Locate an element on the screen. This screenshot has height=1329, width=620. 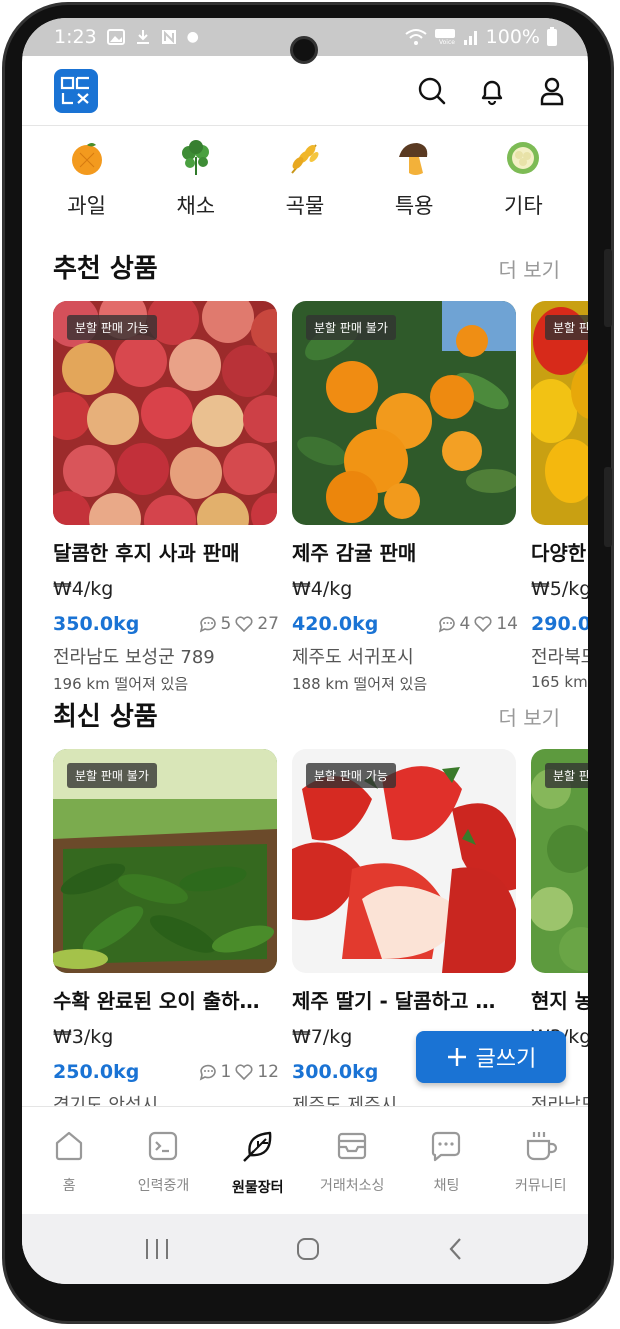
product-weight: 420.0kg is located at coordinates (335, 624).